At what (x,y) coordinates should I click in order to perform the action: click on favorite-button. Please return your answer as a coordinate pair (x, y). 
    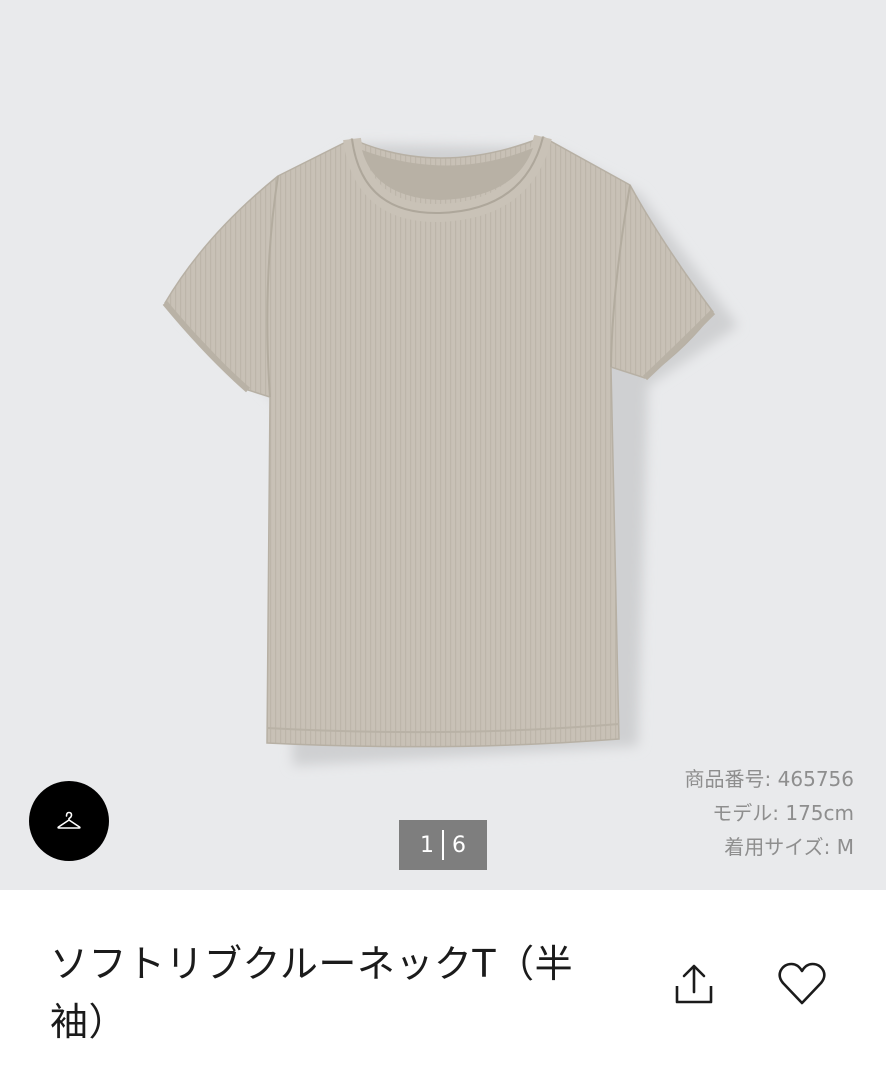
    Looking at the image, I should click on (802, 984).